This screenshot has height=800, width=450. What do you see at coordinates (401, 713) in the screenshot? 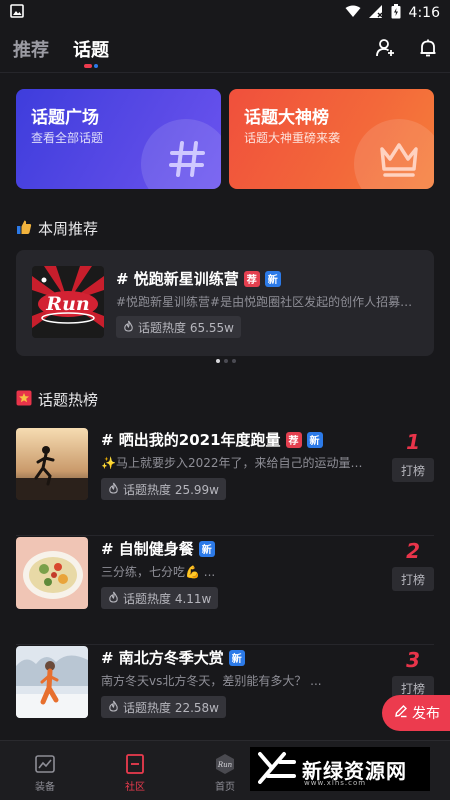
I see `pencil-icon` at bounding box center [401, 713].